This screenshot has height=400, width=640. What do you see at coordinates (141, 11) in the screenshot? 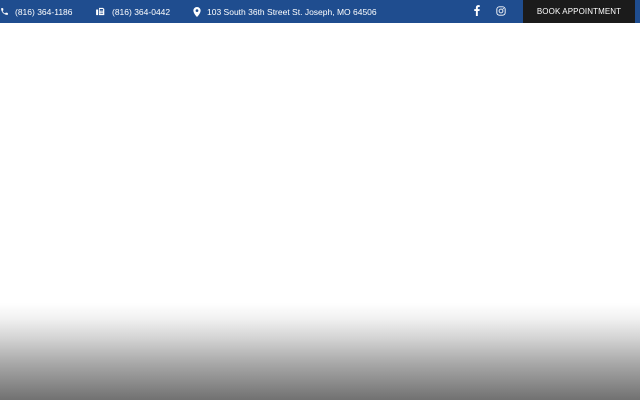
I see `fax-number: (816) 364-0442` at bounding box center [141, 11].